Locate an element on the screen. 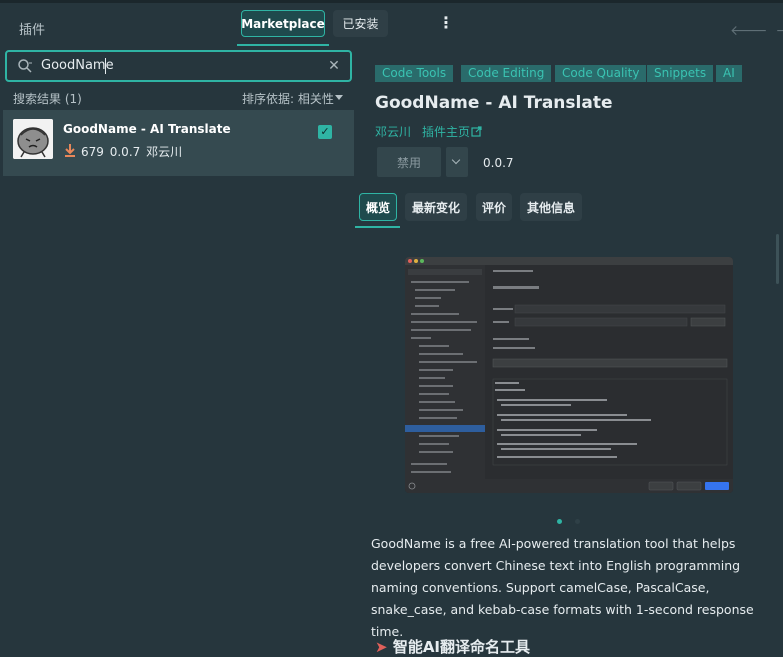 This screenshot has height=657, width=783. tab-reviews: 评价 is located at coordinates (494, 207).